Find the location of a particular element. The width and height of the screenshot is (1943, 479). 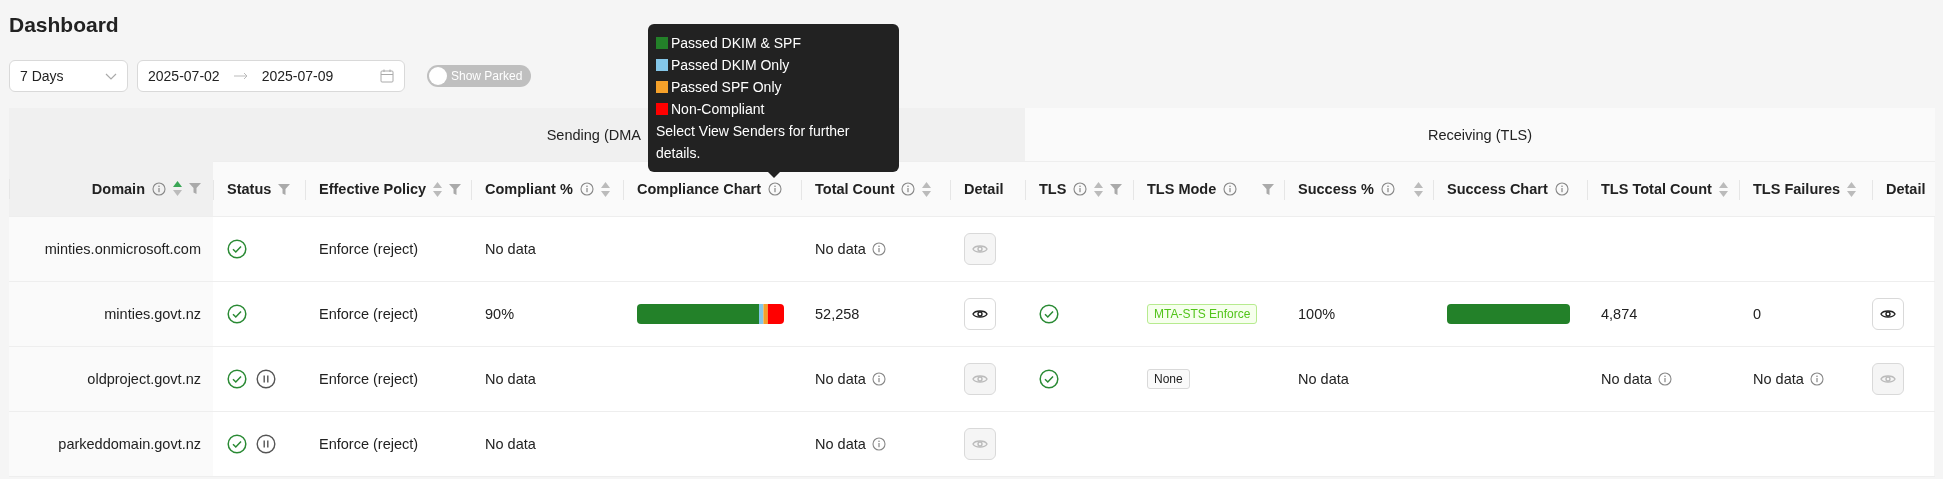

column-header: Success Chart is located at coordinates (1510, 189).